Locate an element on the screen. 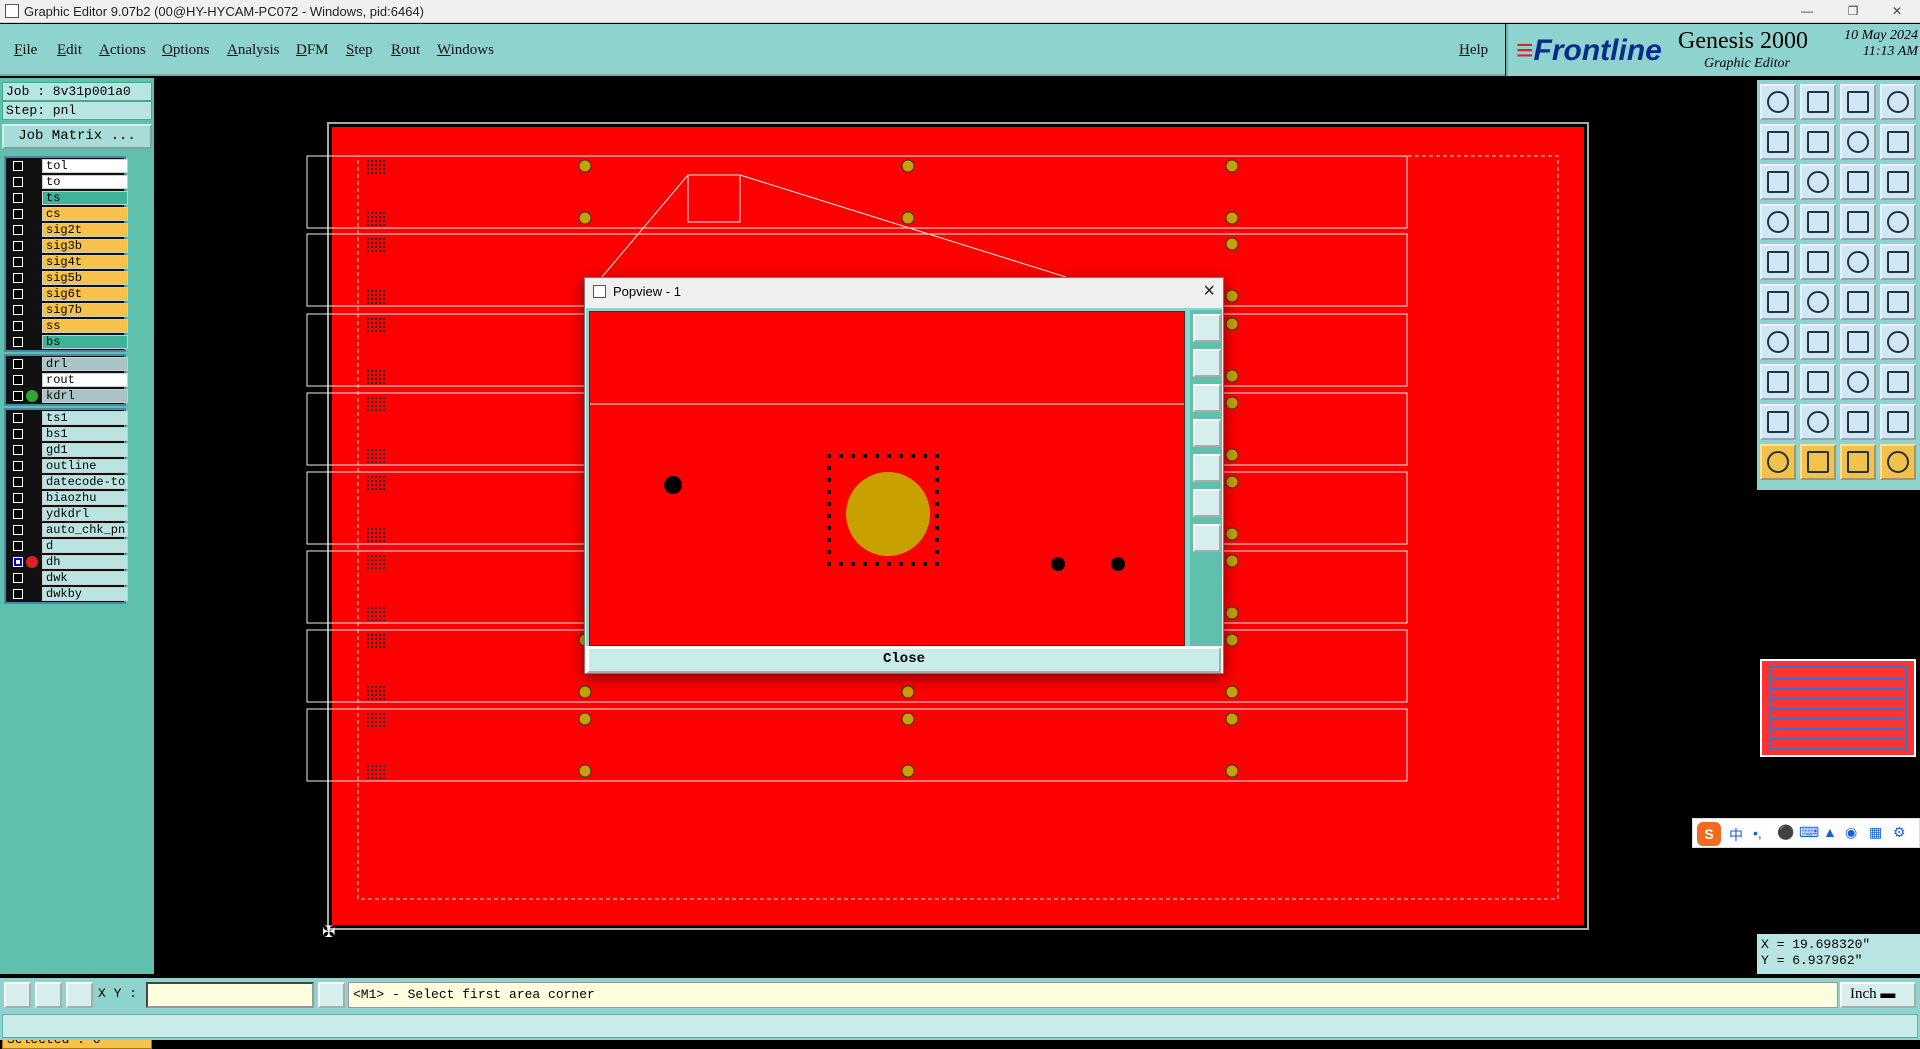 This screenshot has width=1920, height=1049. layer-name: gd1 is located at coordinates (85, 450).